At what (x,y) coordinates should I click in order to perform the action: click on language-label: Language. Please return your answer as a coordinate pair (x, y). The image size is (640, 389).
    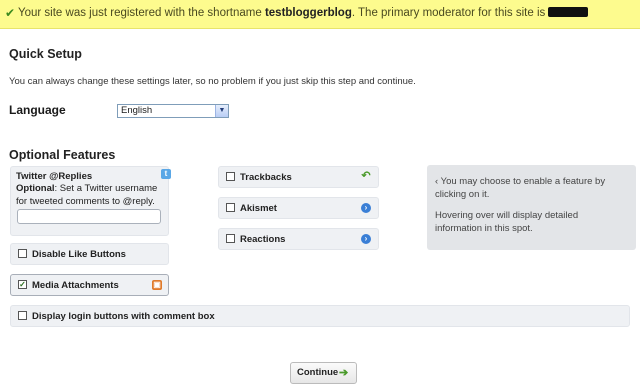
    Looking at the image, I should click on (37, 110).